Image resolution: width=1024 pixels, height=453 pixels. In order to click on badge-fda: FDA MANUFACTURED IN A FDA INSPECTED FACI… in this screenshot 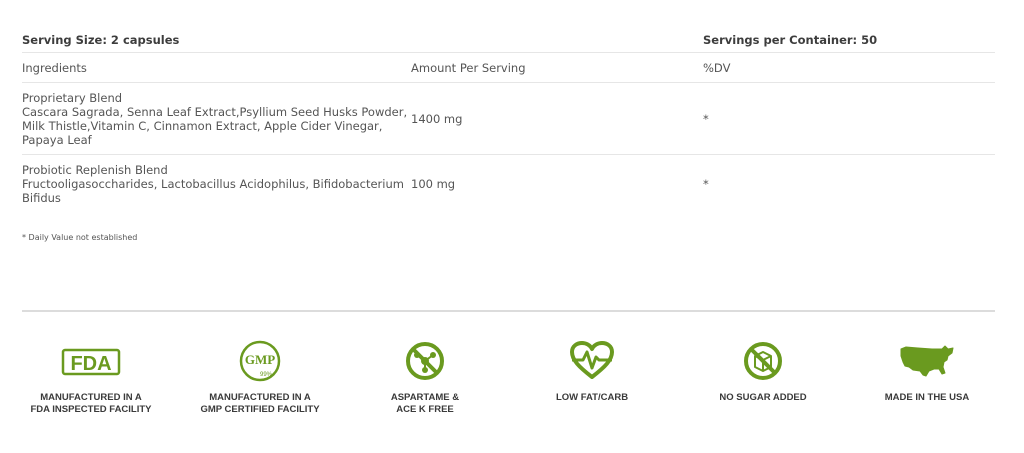, I will do `click(91, 378)`.